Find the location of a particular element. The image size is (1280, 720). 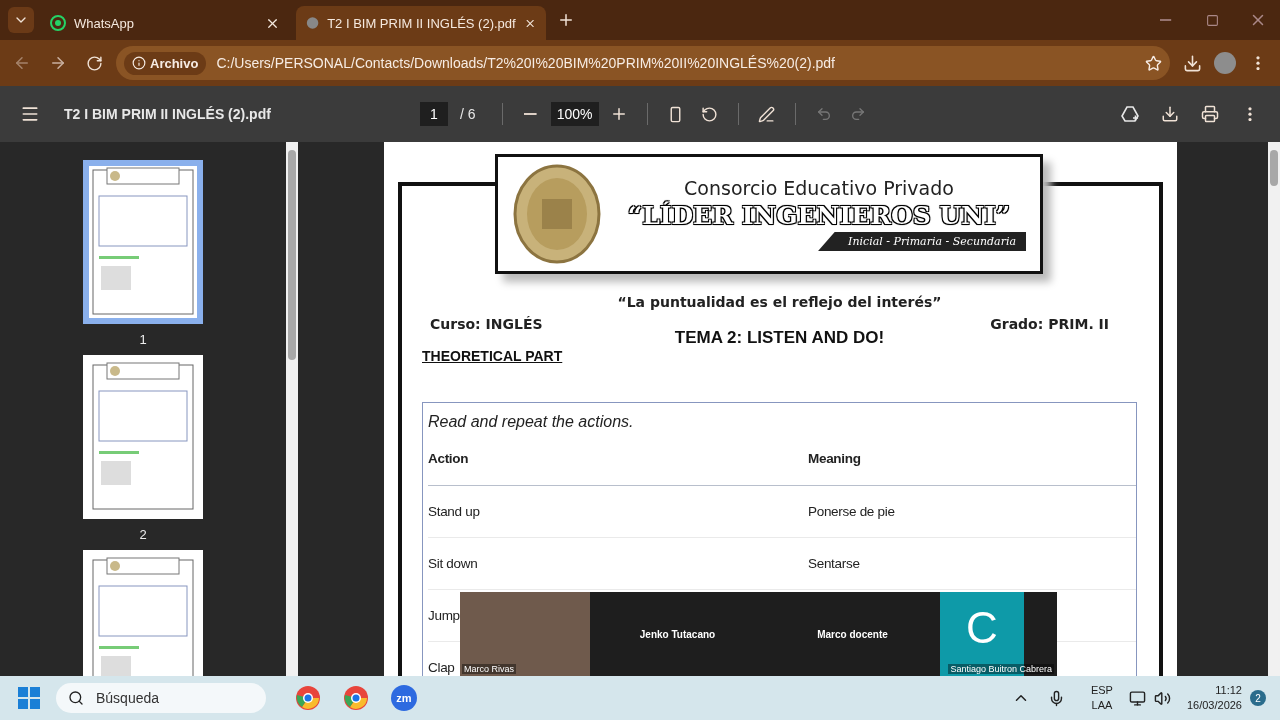

zoom-app-button: zm is located at coordinates (404, 698).